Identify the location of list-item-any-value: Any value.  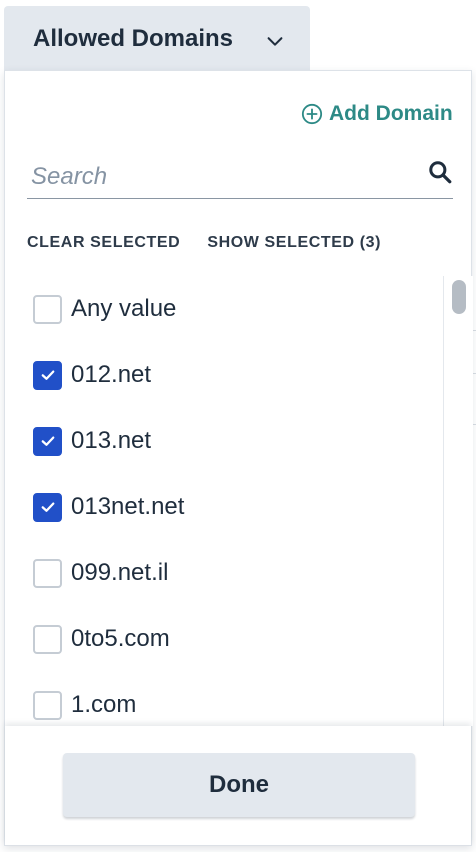
(104, 309).